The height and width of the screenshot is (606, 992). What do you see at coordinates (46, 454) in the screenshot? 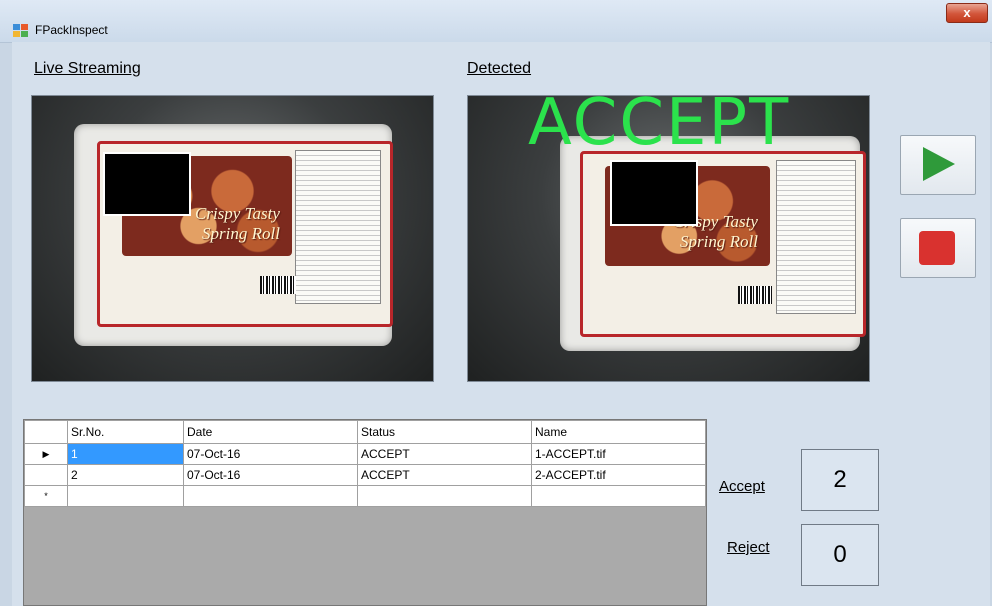
I see `current-row-indicator: ▶` at bounding box center [46, 454].